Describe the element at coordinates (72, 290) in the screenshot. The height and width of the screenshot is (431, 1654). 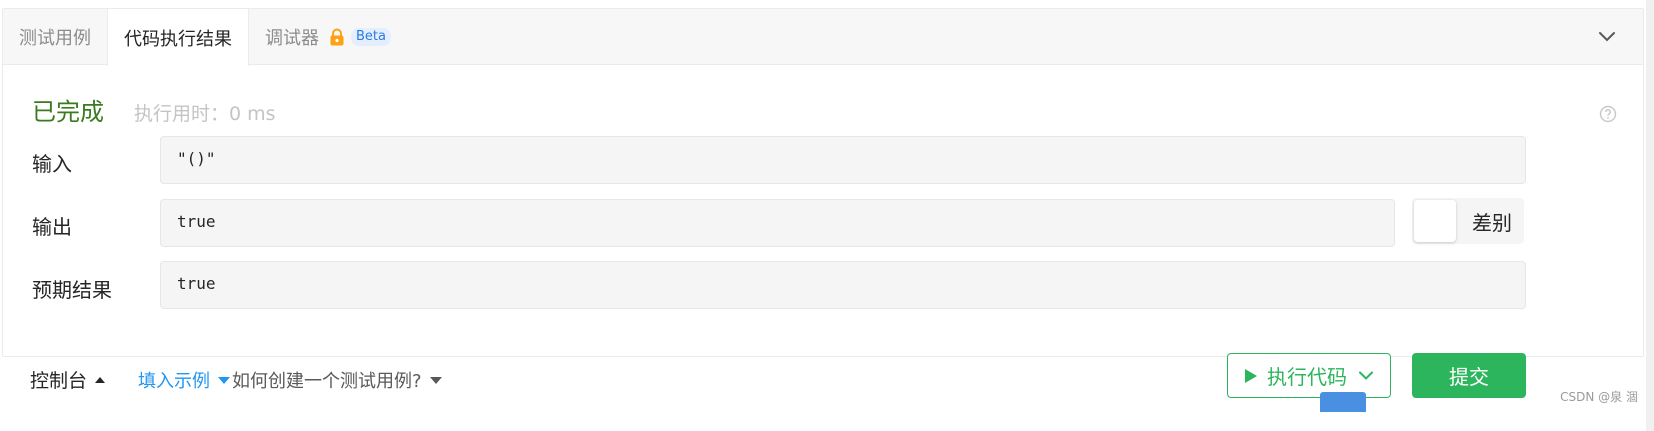
I see `expected-label: 预期结果` at that location.